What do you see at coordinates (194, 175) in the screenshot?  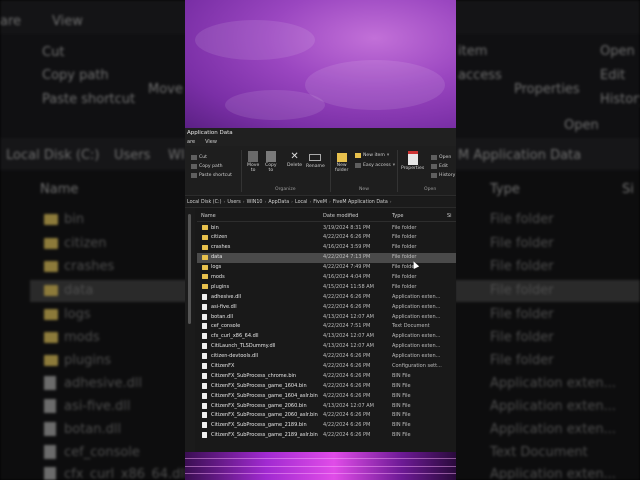 I see `paste-shortcut-icon` at bounding box center [194, 175].